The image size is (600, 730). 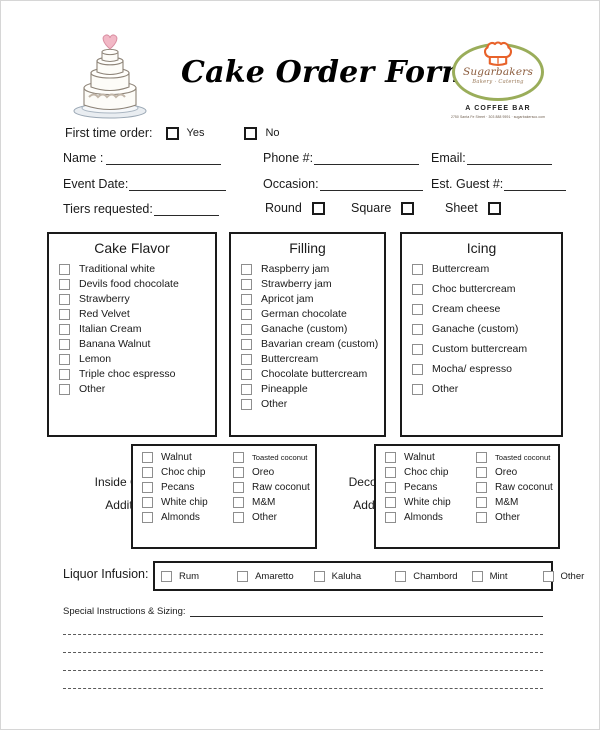 What do you see at coordinates (132, 314) in the screenshot?
I see `option-row: Red Velvet` at bounding box center [132, 314].